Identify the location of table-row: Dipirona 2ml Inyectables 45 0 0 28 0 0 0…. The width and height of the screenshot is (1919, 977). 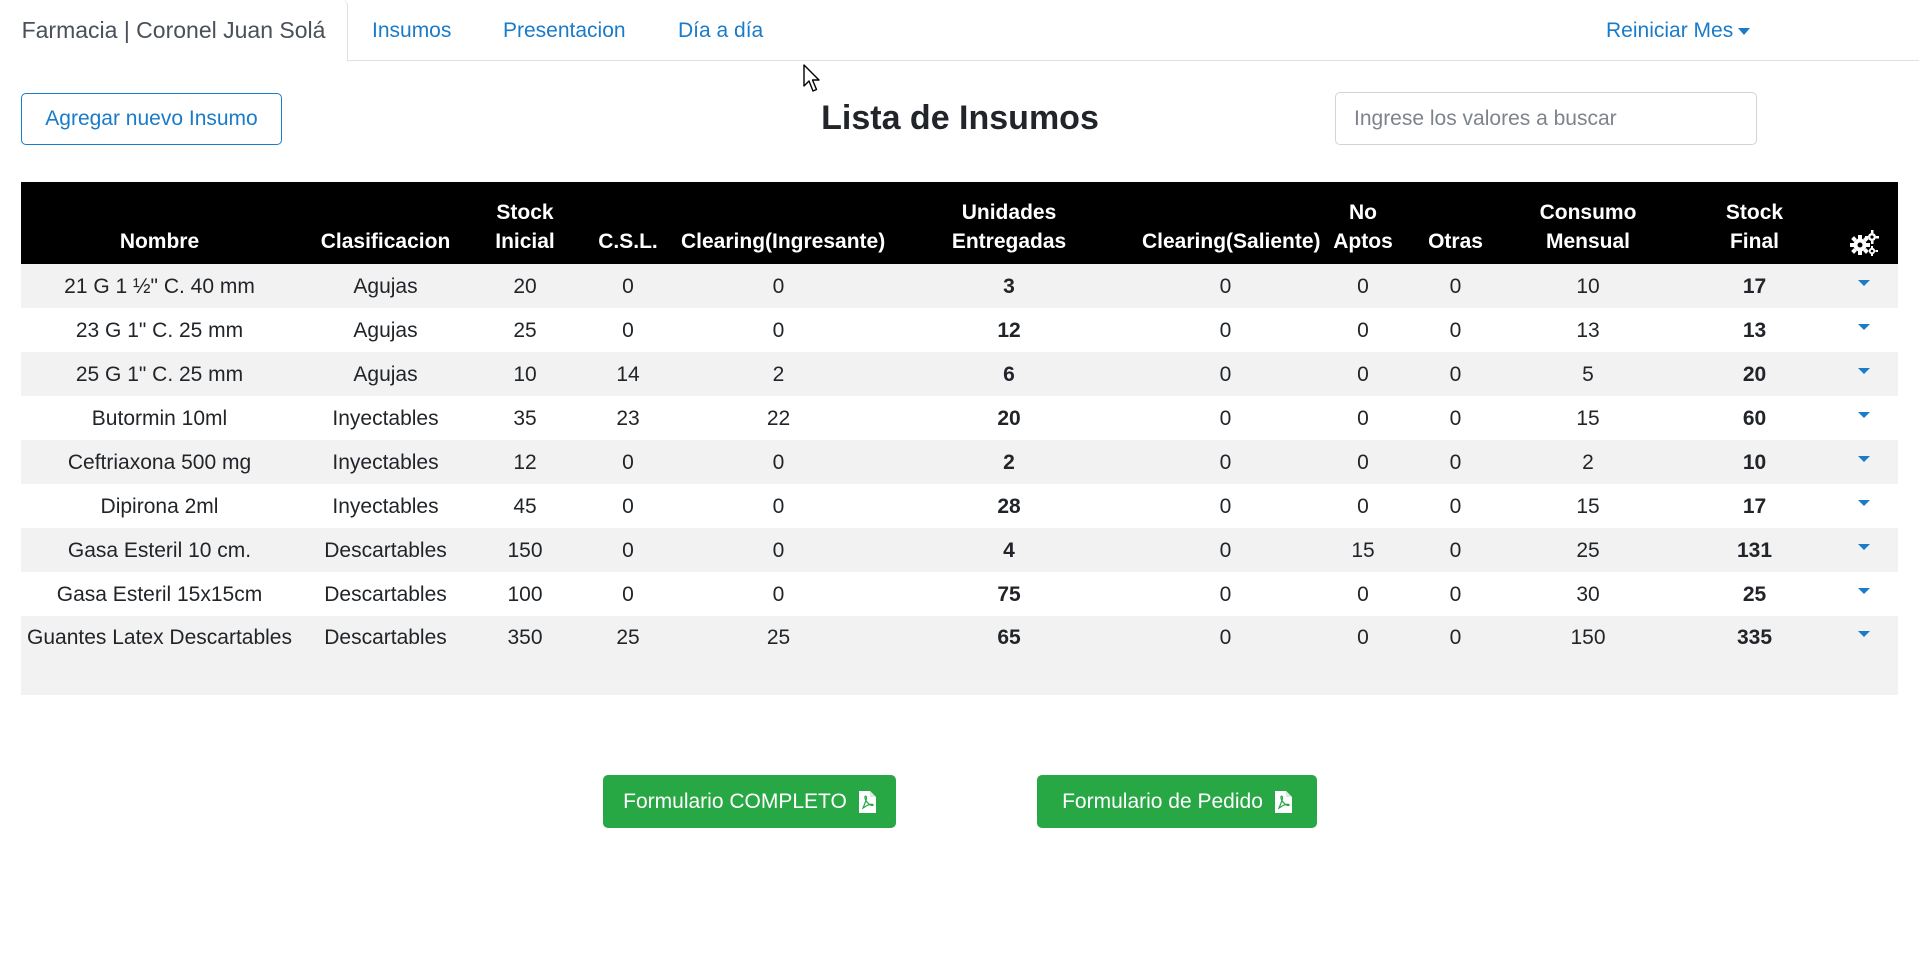
(959, 506).